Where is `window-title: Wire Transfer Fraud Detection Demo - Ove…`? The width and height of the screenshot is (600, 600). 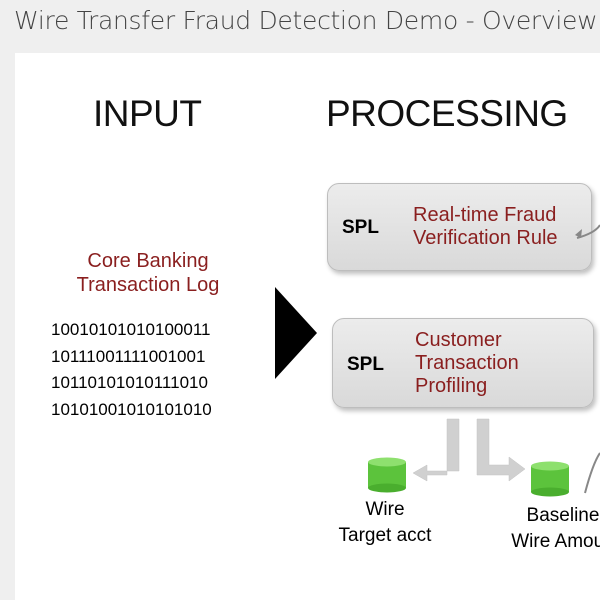
window-title: Wire Transfer Fraud Detection Demo - Ove… is located at coordinates (306, 20).